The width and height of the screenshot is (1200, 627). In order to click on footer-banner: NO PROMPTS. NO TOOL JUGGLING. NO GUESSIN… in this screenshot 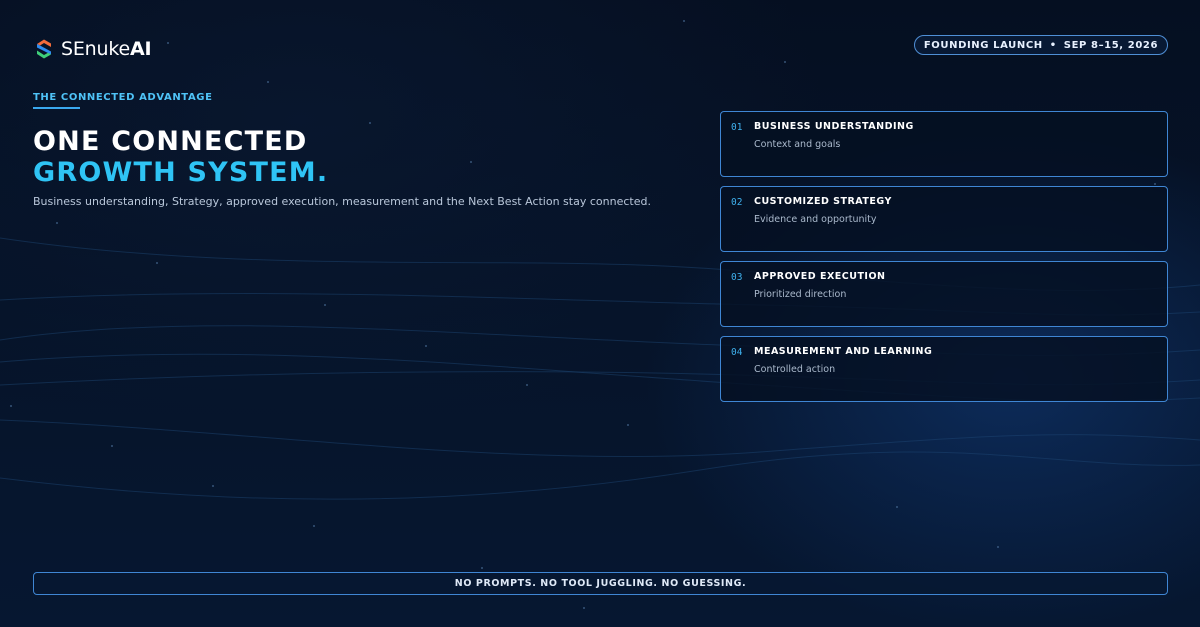, I will do `click(600, 583)`.